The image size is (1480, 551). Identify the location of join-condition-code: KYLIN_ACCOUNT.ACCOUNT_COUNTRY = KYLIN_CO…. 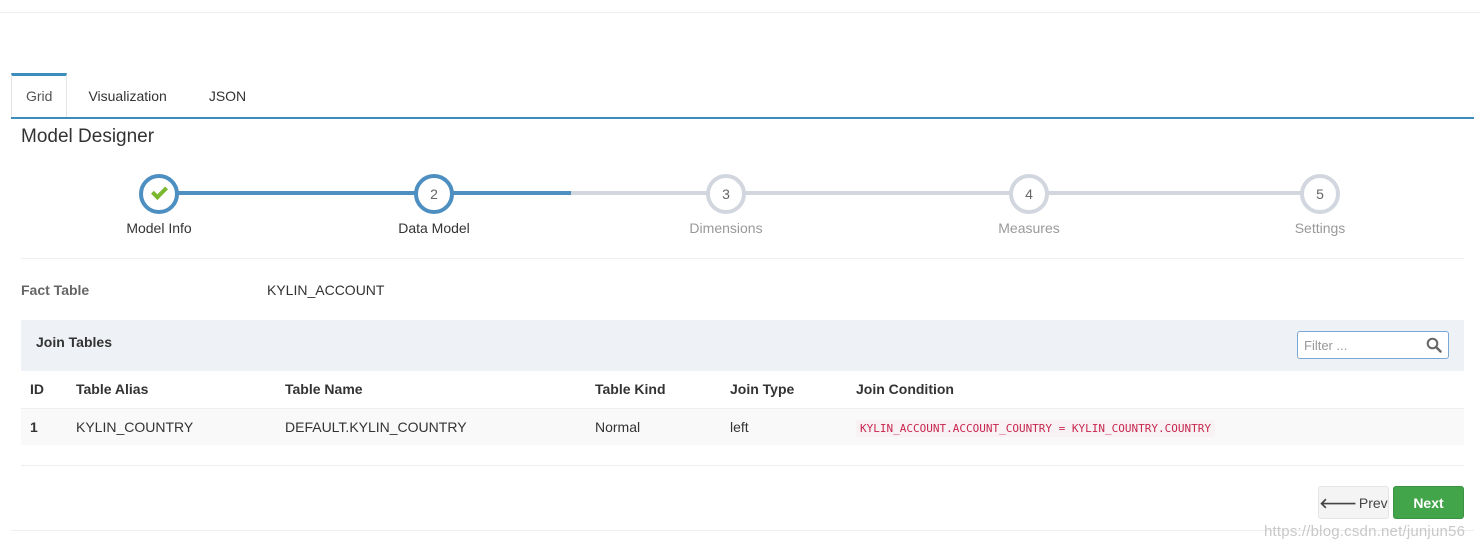
(1035, 428).